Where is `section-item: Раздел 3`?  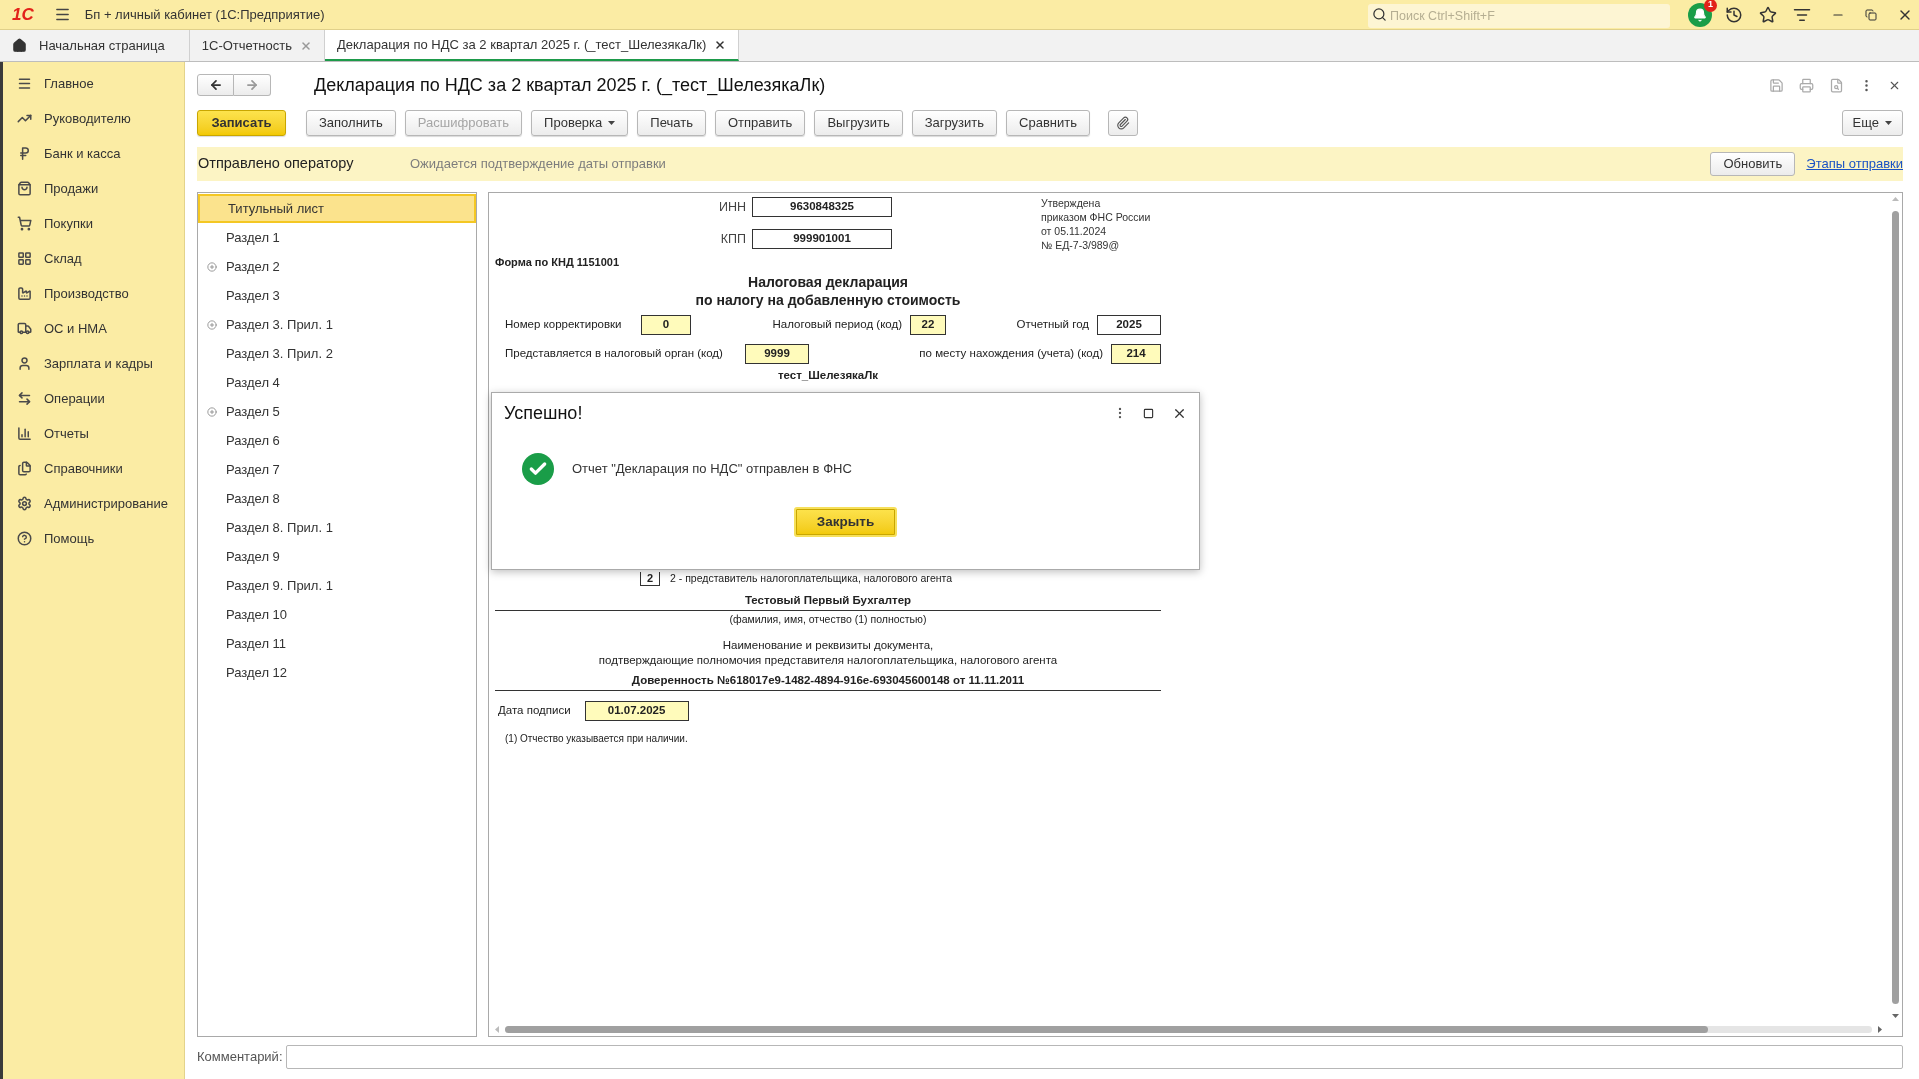
section-item: Раздел 3 is located at coordinates (337, 295).